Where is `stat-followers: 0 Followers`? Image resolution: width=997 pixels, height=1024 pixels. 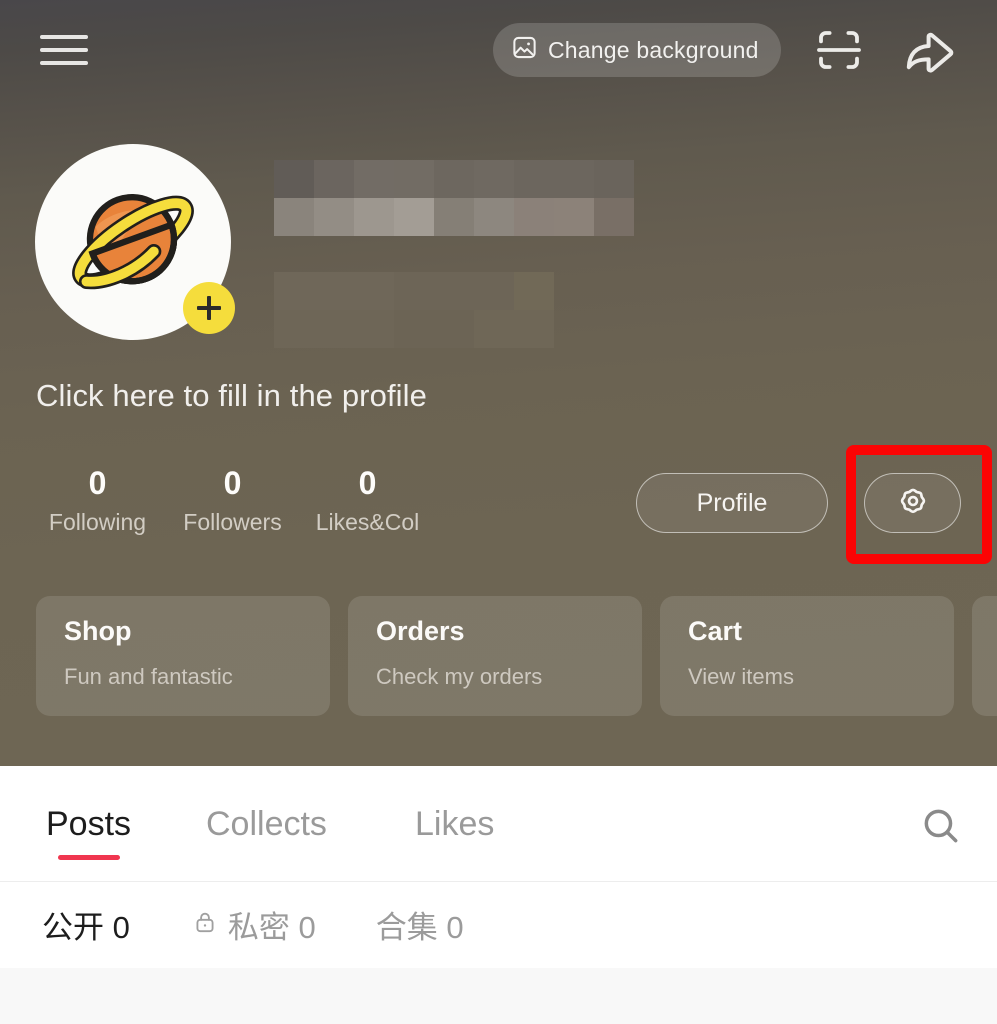
stat-followers: 0 Followers is located at coordinates (232, 501).